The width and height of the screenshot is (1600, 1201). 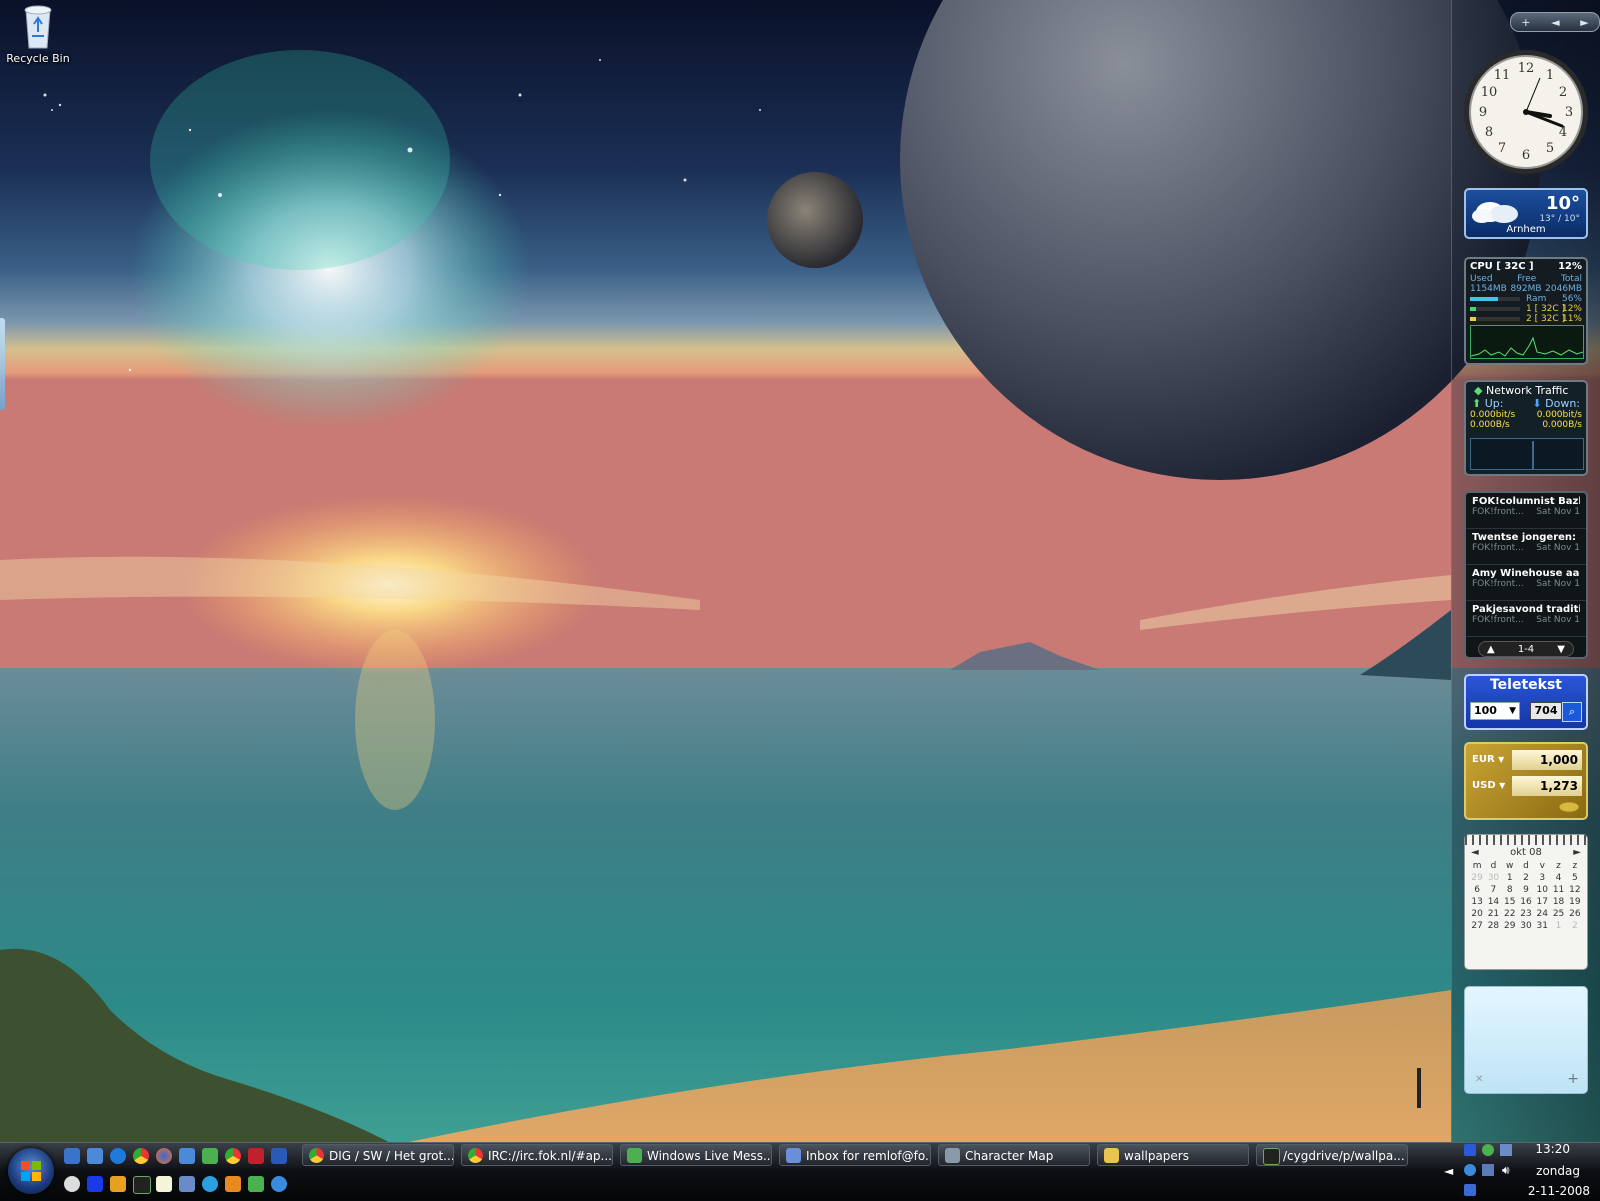 I want to click on calendar-day: 31, so click(x=1542, y=926).